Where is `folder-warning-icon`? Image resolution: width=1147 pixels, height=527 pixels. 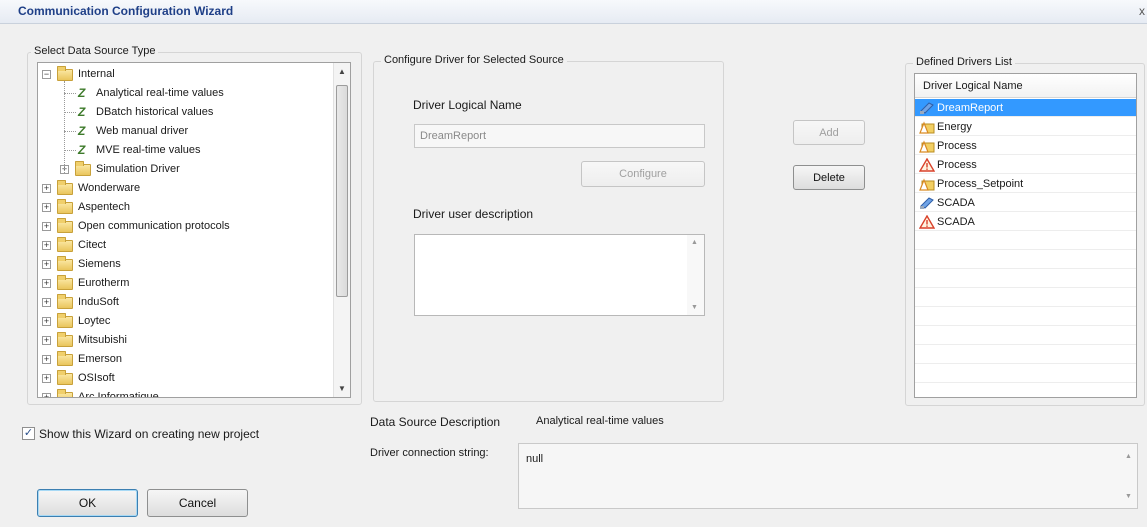 folder-warning-icon is located at coordinates (927, 127).